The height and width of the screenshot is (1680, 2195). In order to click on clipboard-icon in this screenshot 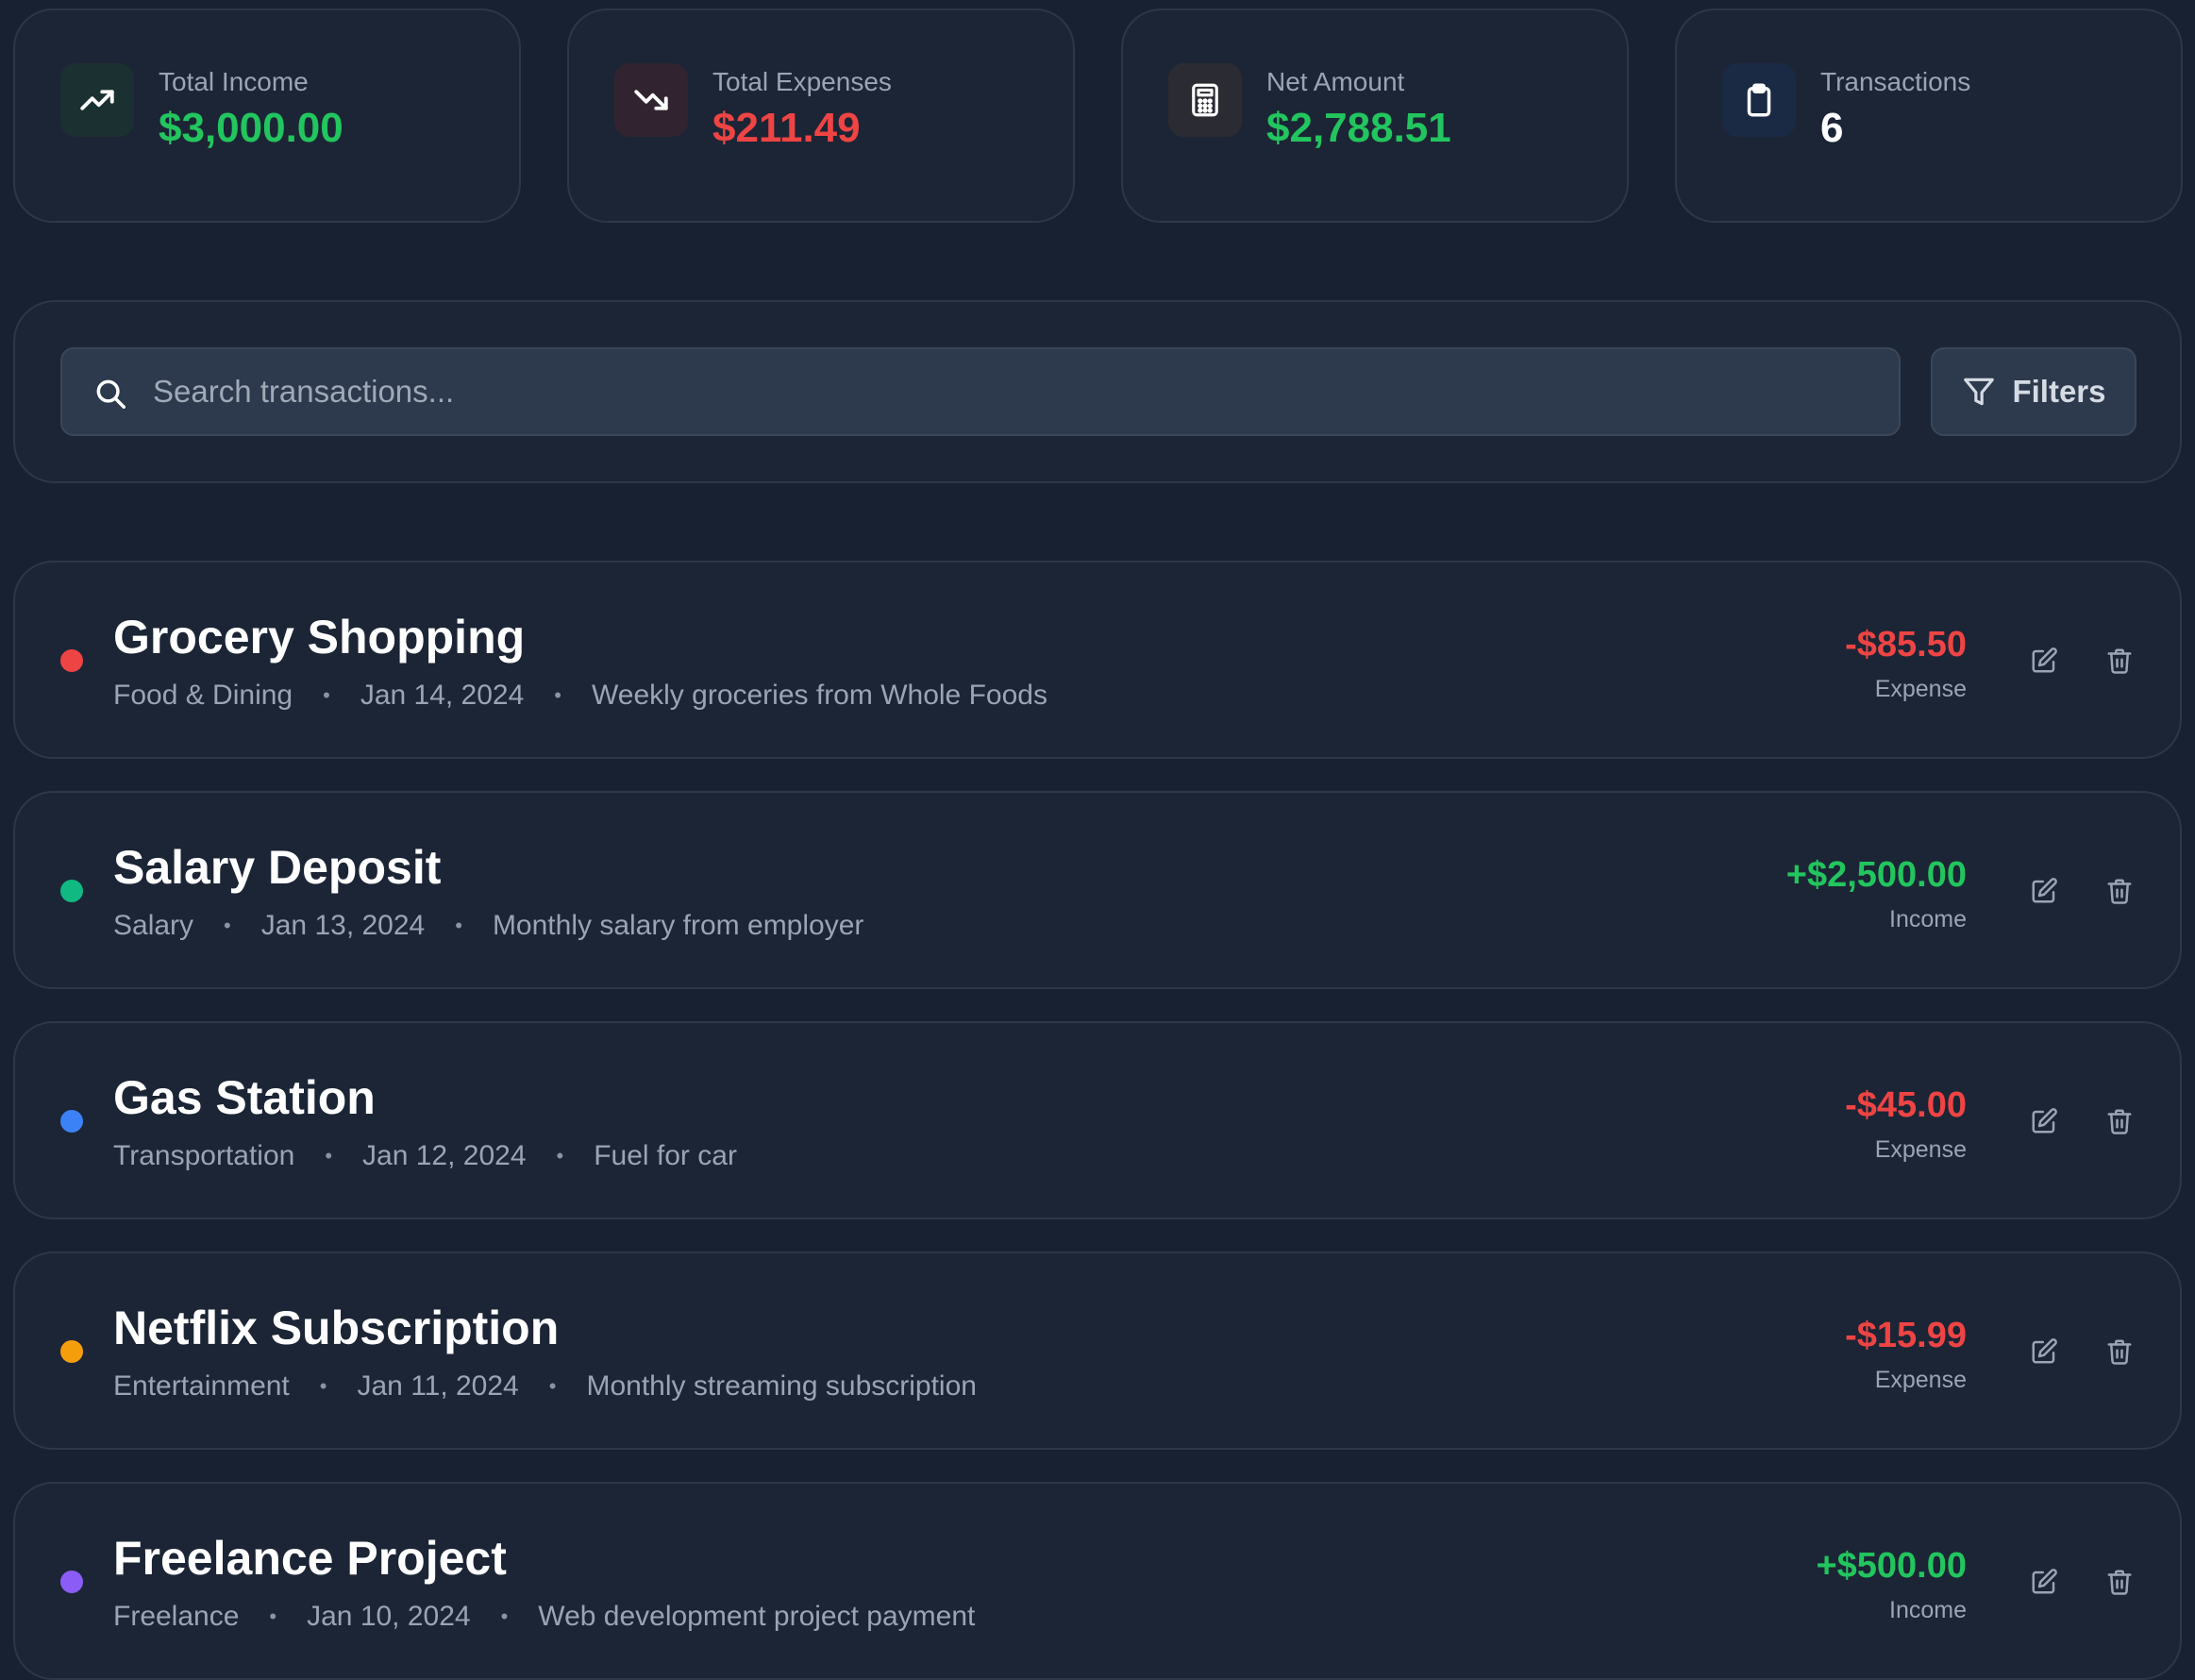, I will do `click(1759, 100)`.